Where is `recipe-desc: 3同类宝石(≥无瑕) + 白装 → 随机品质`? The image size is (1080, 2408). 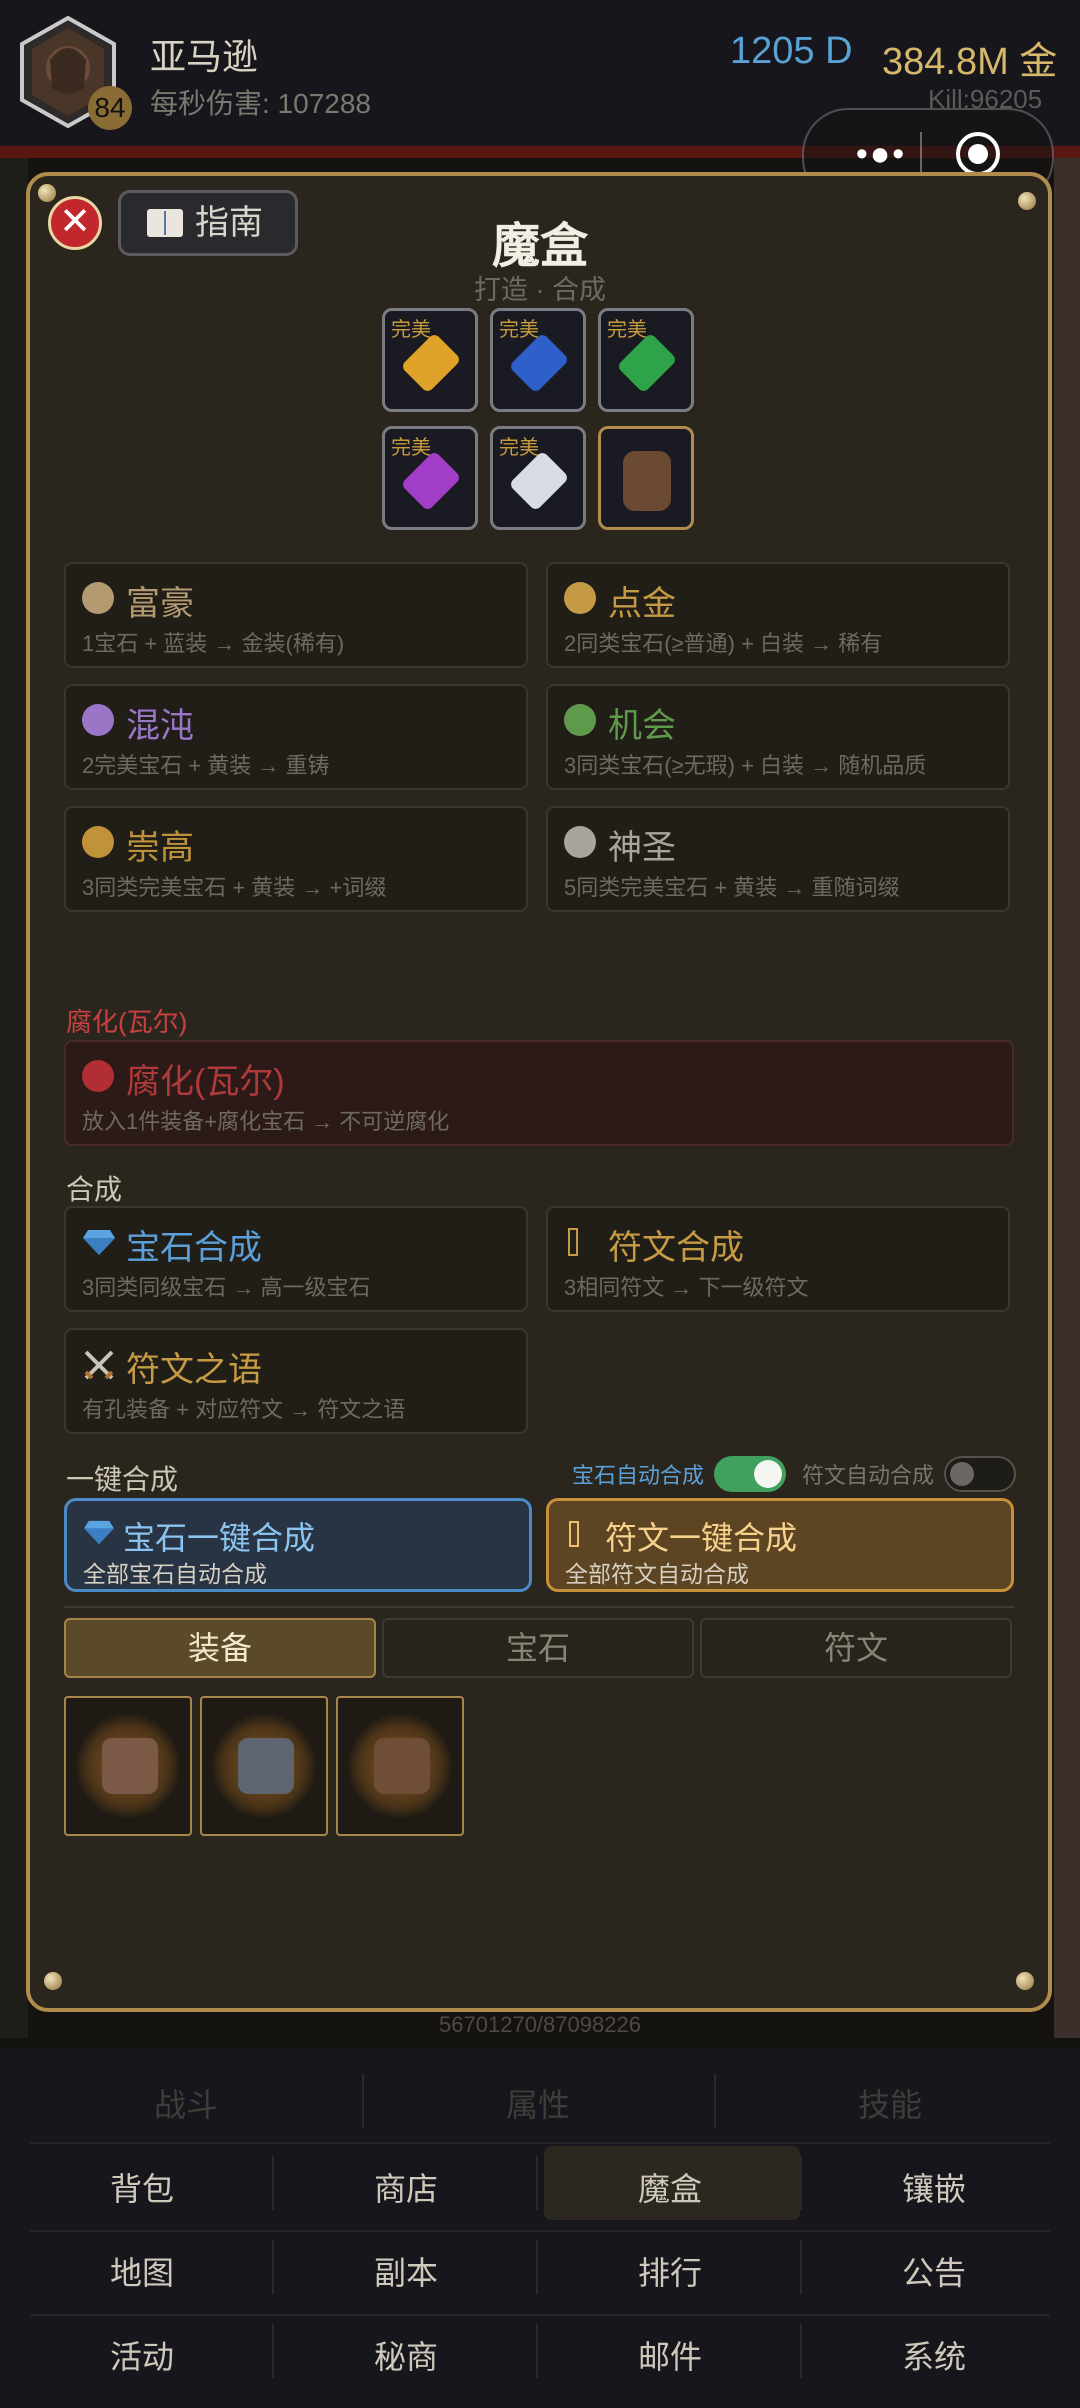 recipe-desc: 3同类宝石(≥无瑕) + 白装 → 随机品质 is located at coordinates (745, 765).